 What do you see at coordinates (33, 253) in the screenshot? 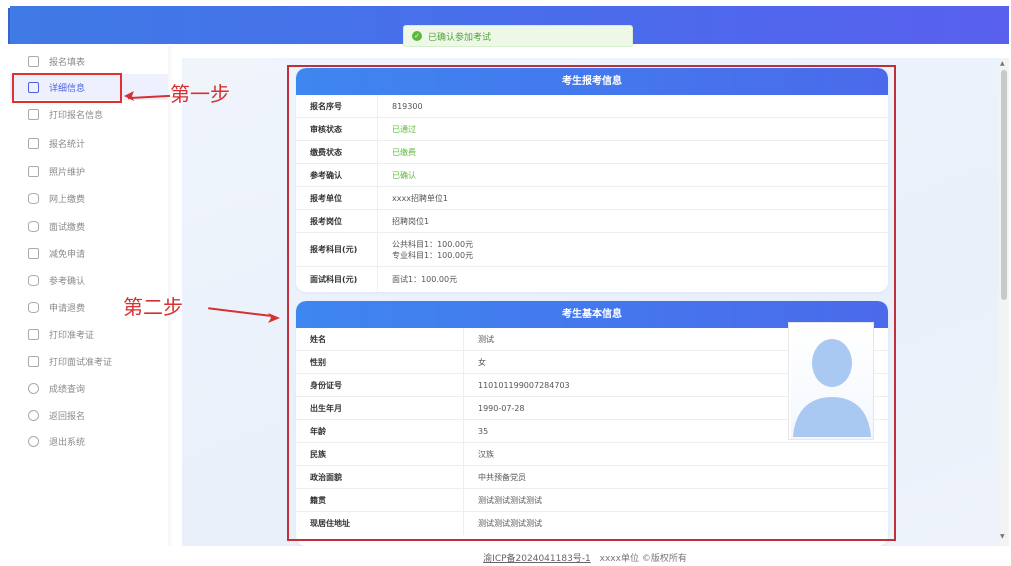
I see `document-icon` at bounding box center [33, 253].